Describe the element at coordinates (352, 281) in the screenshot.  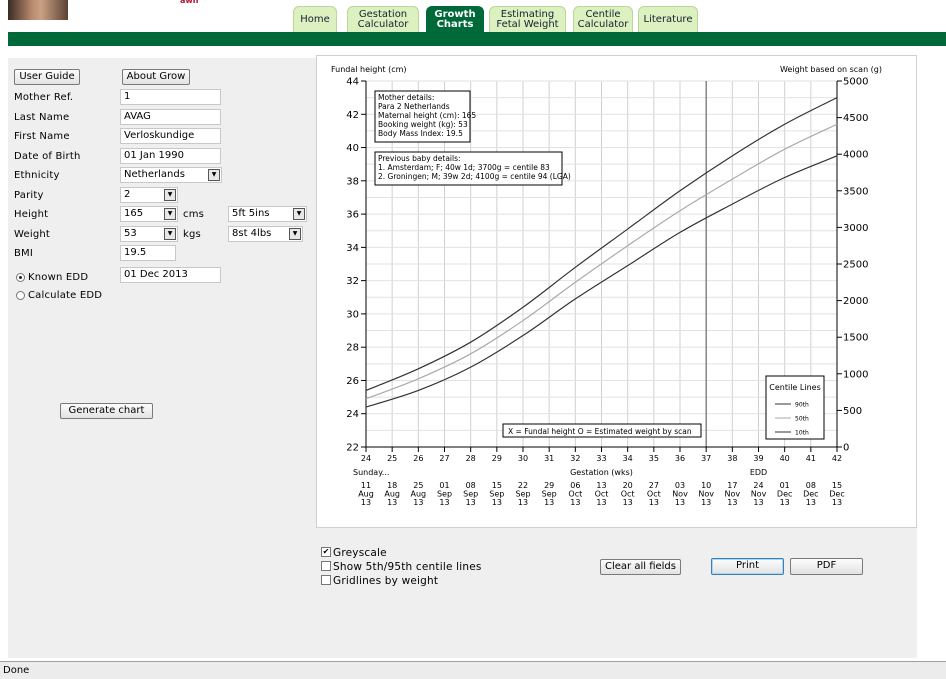
I see `y-tick-label: 32` at that location.